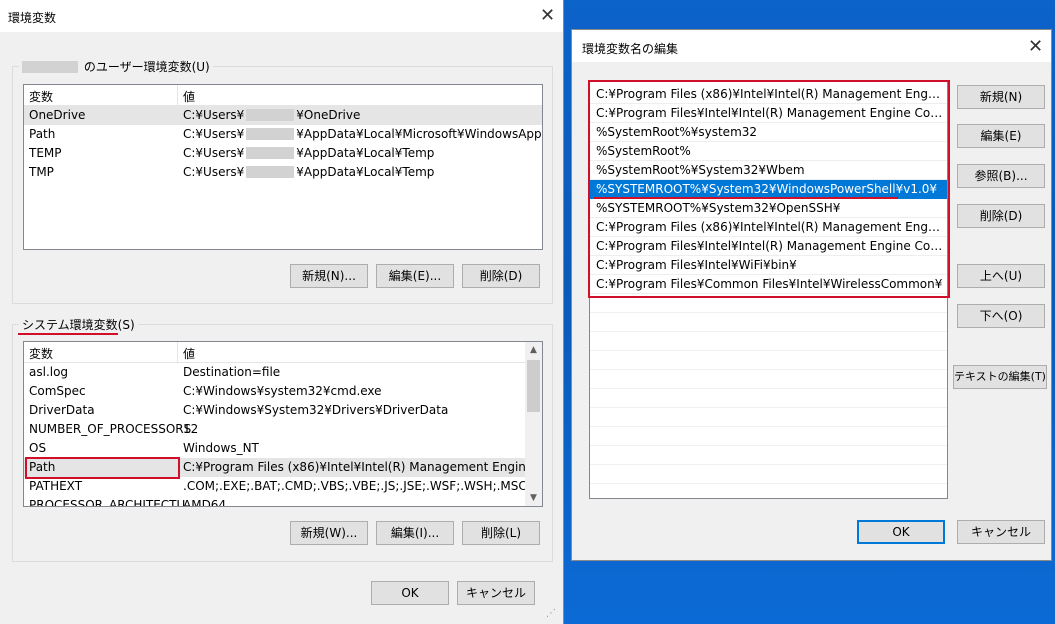  What do you see at coordinates (533, 424) in the screenshot?
I see `vertical-scrollbar: ▲ ▼` at bounding box center [533, 424].